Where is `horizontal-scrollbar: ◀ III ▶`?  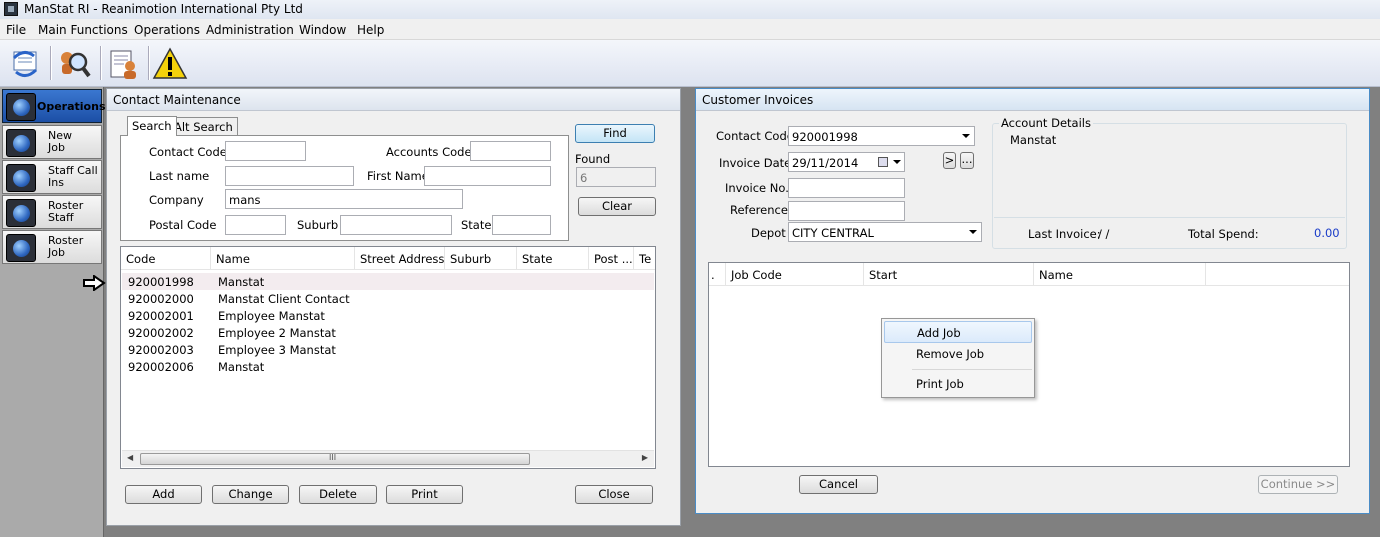
horizontal-scrollbar: ◀ III ▶ is located at coordinates (388, 458).